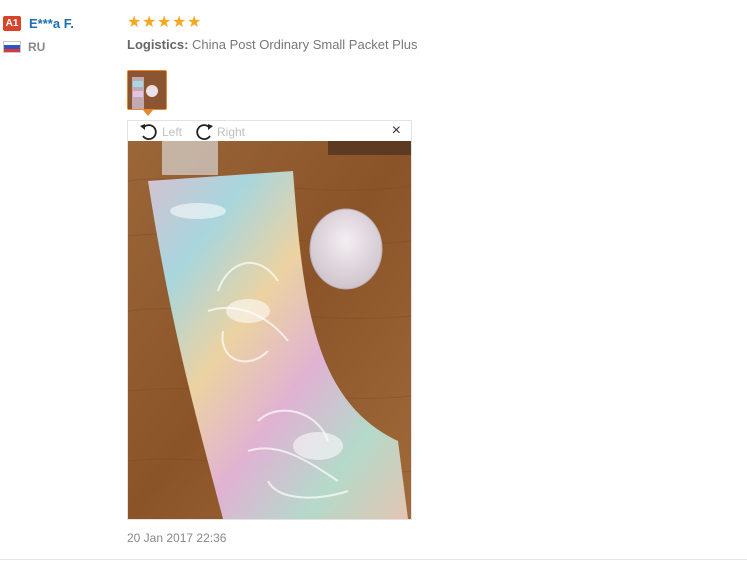 The height and width of the screenshot is (562, 747). I want to click on buyer-name-row: A1 E***a F., so click(58, 23).